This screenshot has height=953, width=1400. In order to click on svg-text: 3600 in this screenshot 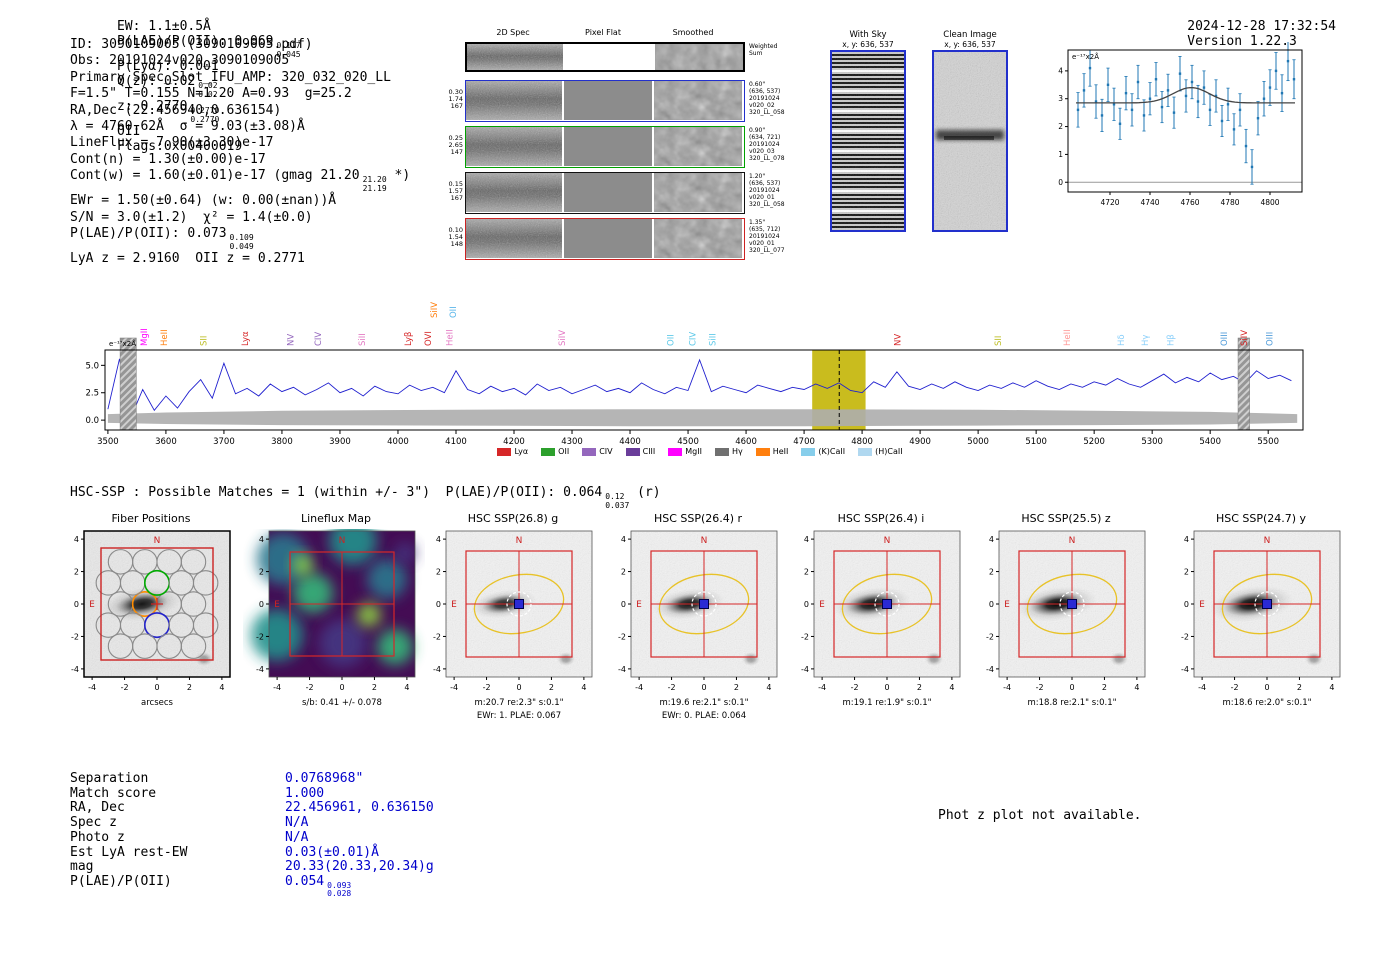, I will do `click(166, 442)`.